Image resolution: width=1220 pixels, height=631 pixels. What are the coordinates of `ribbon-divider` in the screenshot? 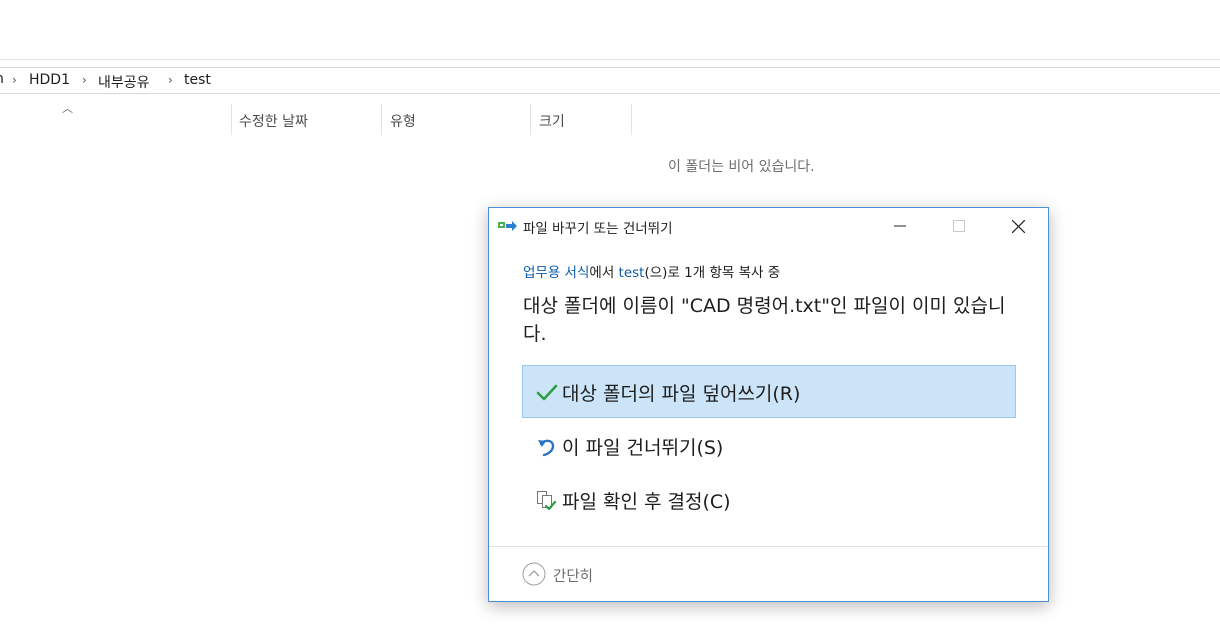 It's located at (610, 59).